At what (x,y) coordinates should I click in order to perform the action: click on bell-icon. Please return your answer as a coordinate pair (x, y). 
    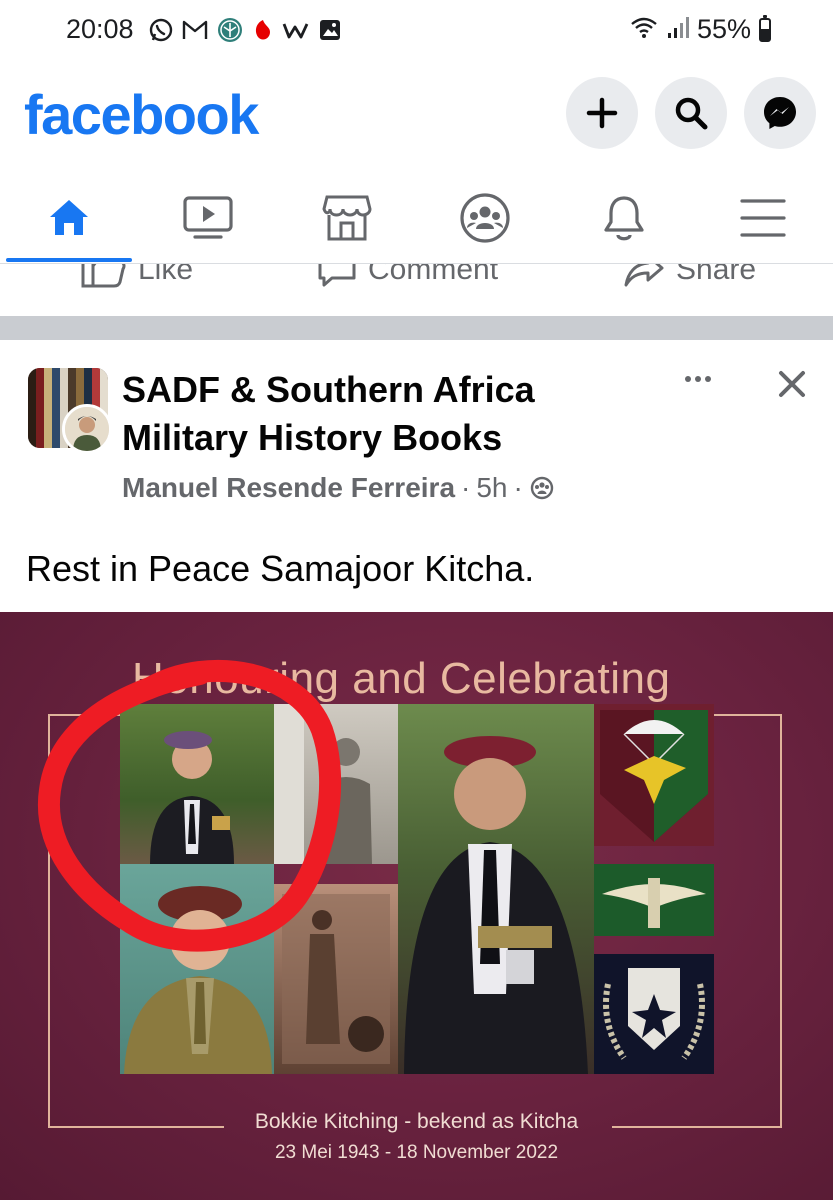
    Looking at the image, I should click on (624, 218).